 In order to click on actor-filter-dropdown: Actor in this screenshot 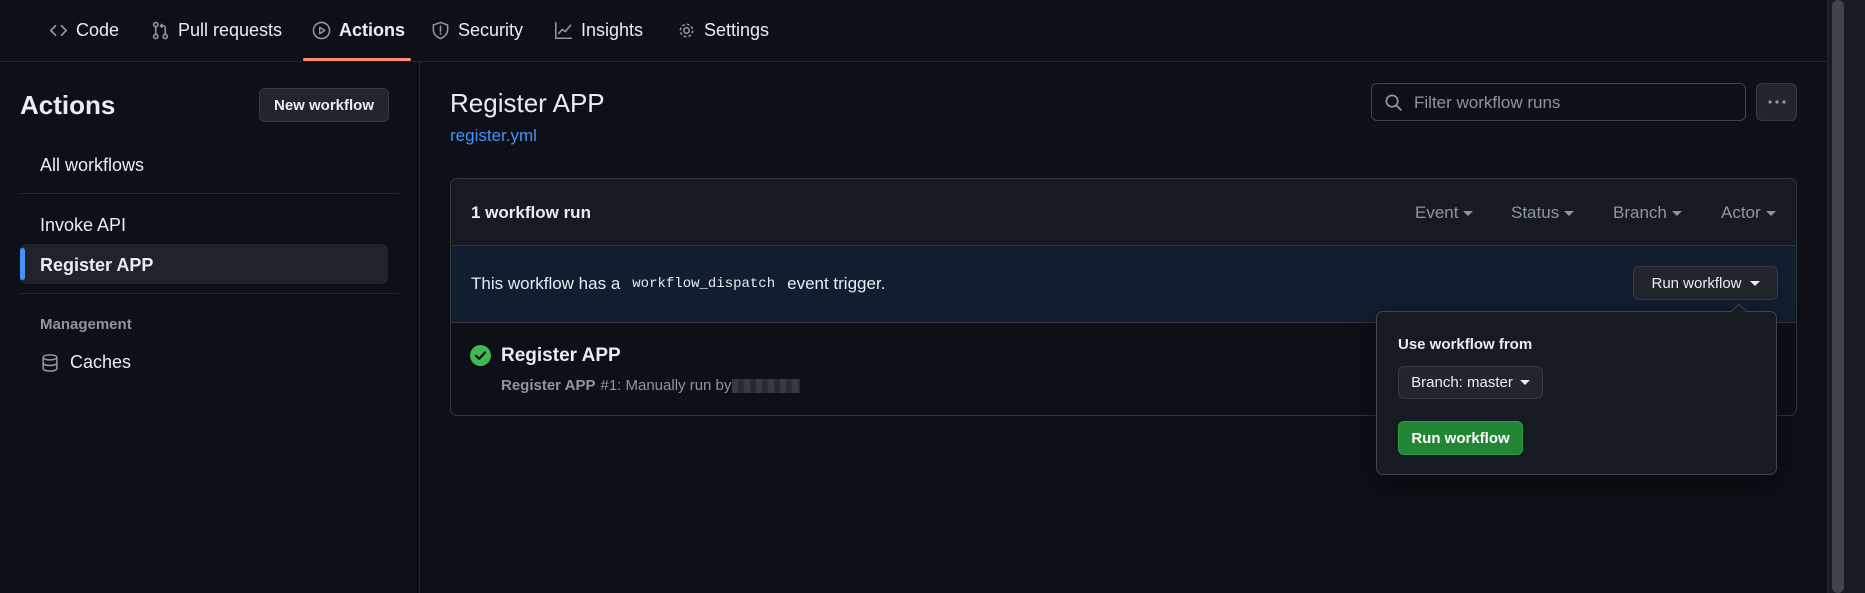, I will do `click(1748, 213)`.